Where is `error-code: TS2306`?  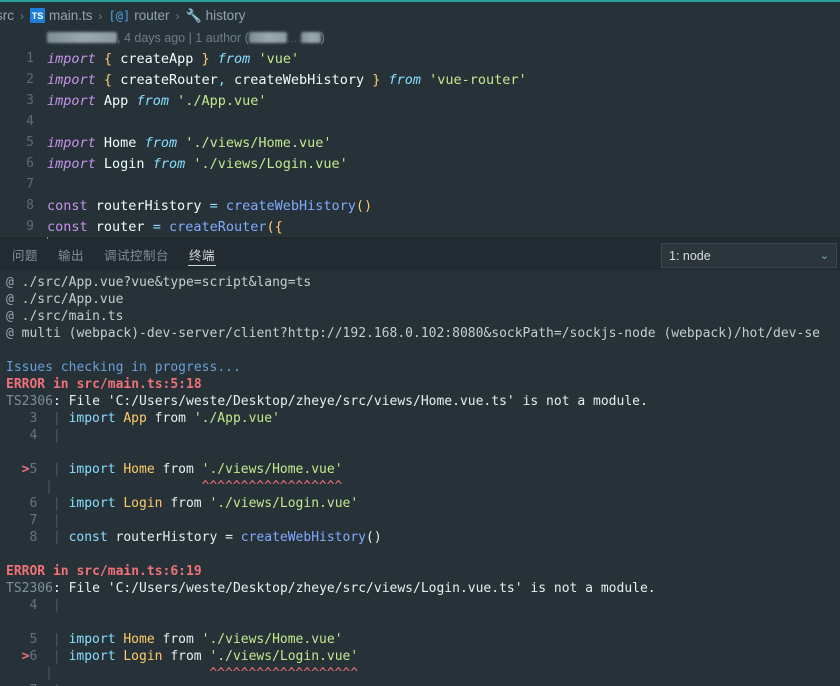 error-code: TS2306 is located at coordinates (29, 401).